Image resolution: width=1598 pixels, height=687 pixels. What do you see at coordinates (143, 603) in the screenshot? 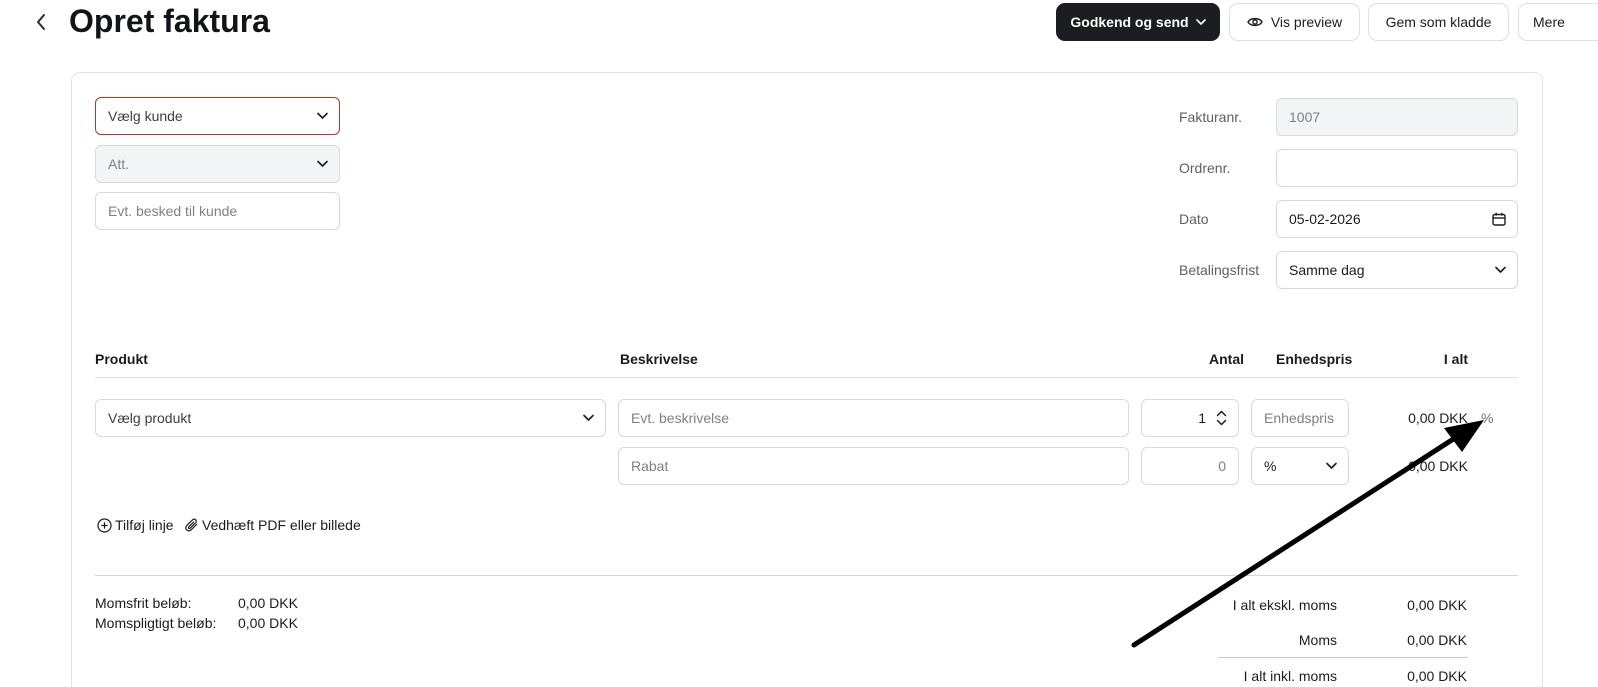
I see `vat-exempt-label: Momsfrit beløb:` at bounding box center [143, 603].